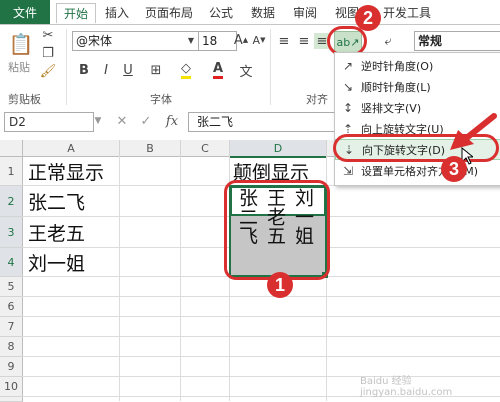 This screenshot has width=500, height=402. Describe the element at coordinates (407, 12) in the screenshot. I see `tab-developer: 开发工具` at that location.